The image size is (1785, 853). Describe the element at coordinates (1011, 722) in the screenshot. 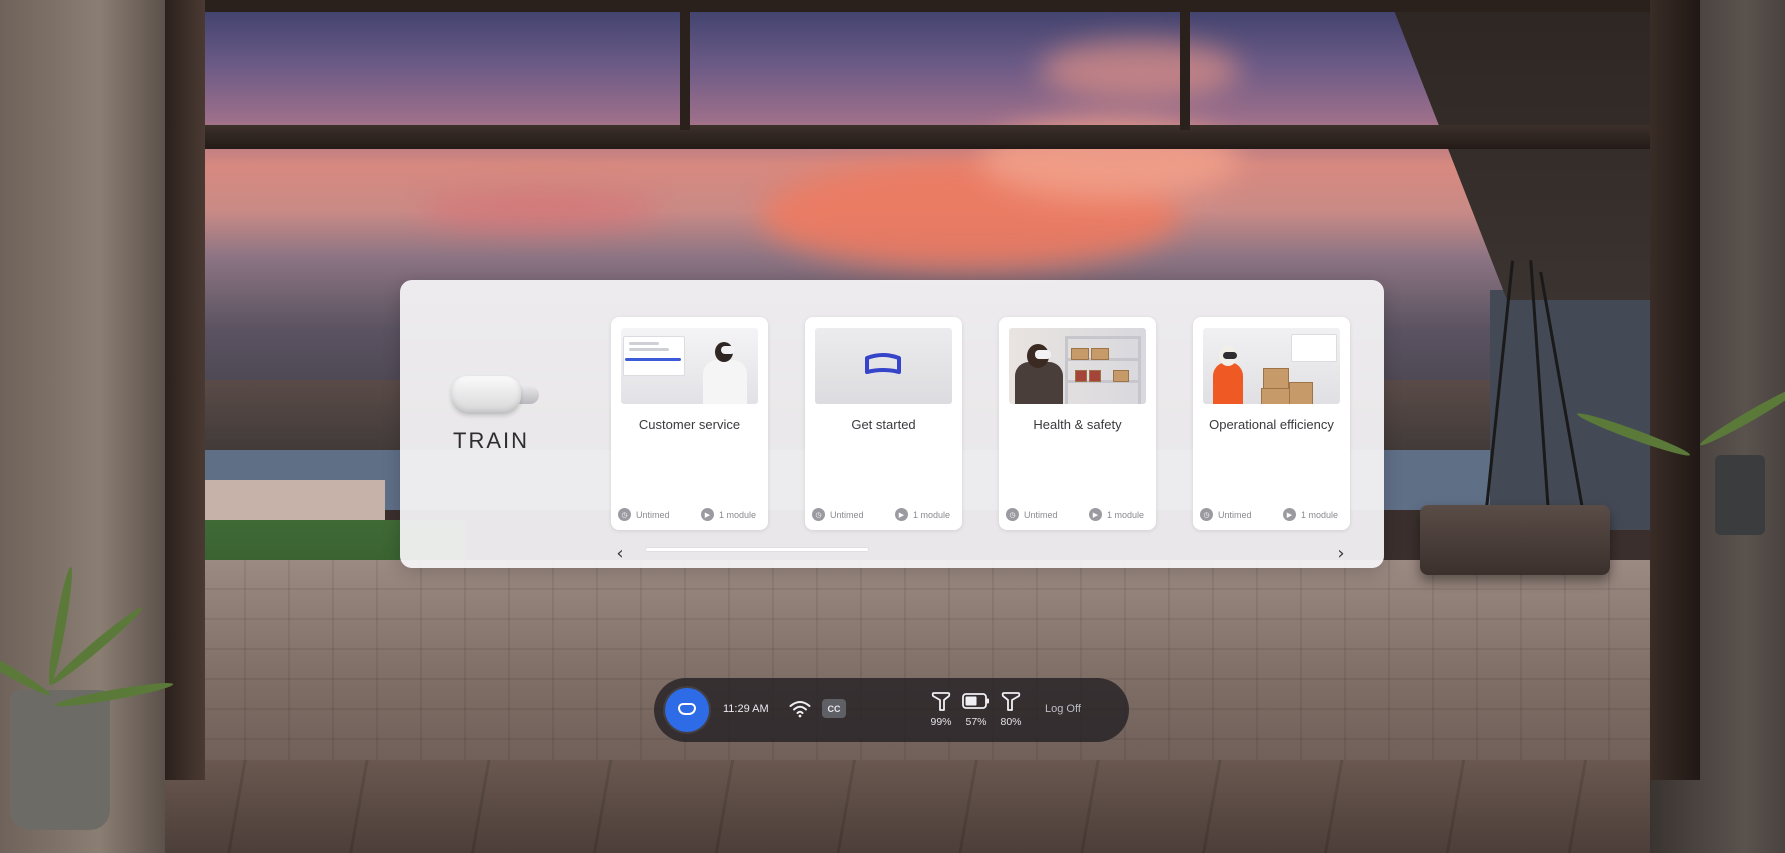

I see `right-controller-battery: 80%` at that location.